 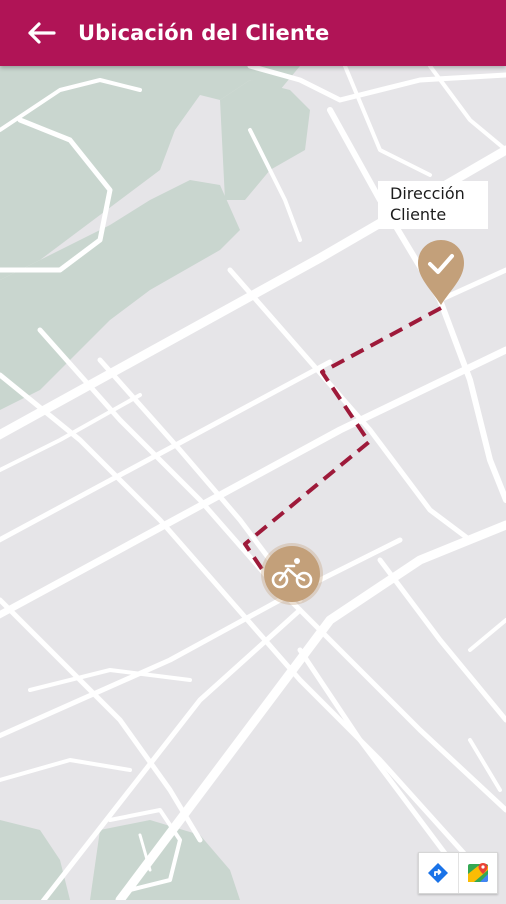 What do you see at coordinates (292, 574) in the screenshot?
I see `courier-marker` at bounding box center [292, 574].